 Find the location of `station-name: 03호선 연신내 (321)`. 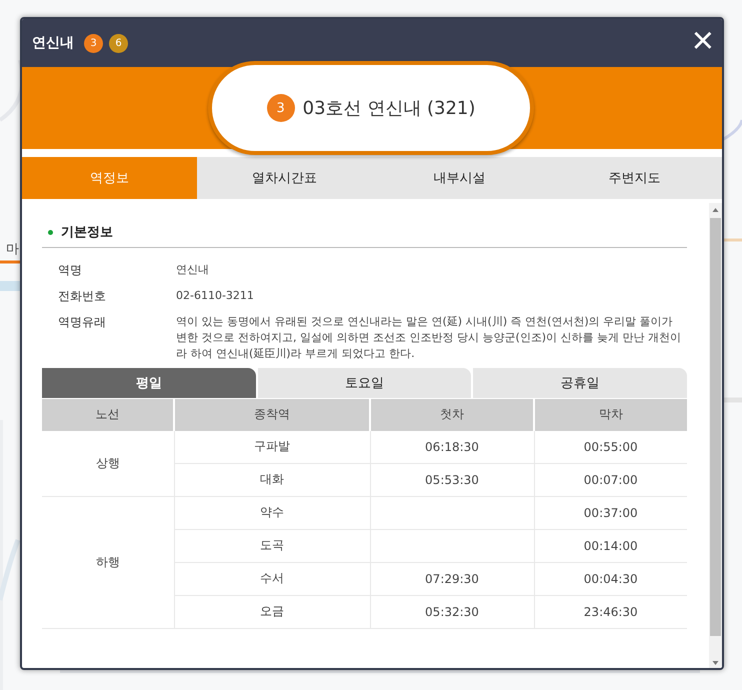

station-name: 03호선 연신내 (321) is located at coordinates (389, 108).